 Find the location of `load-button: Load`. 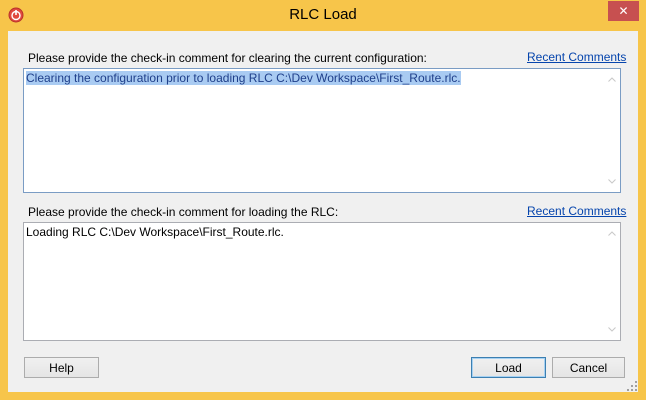

load-button: Load is located at coordinates (508, 367).